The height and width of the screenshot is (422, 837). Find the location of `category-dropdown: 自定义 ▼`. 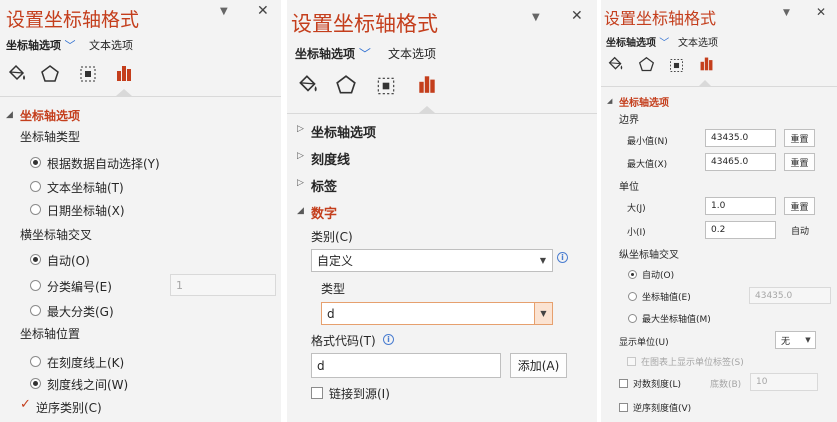

category-dropdown: 自定义 ▼ is located at coordinates (432, 260).